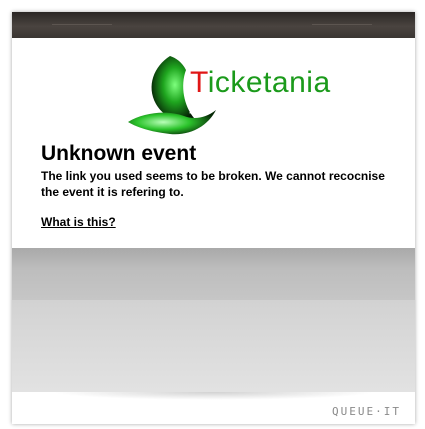  I want to click on logo-wordmark-lead: T, so click(199, 82).